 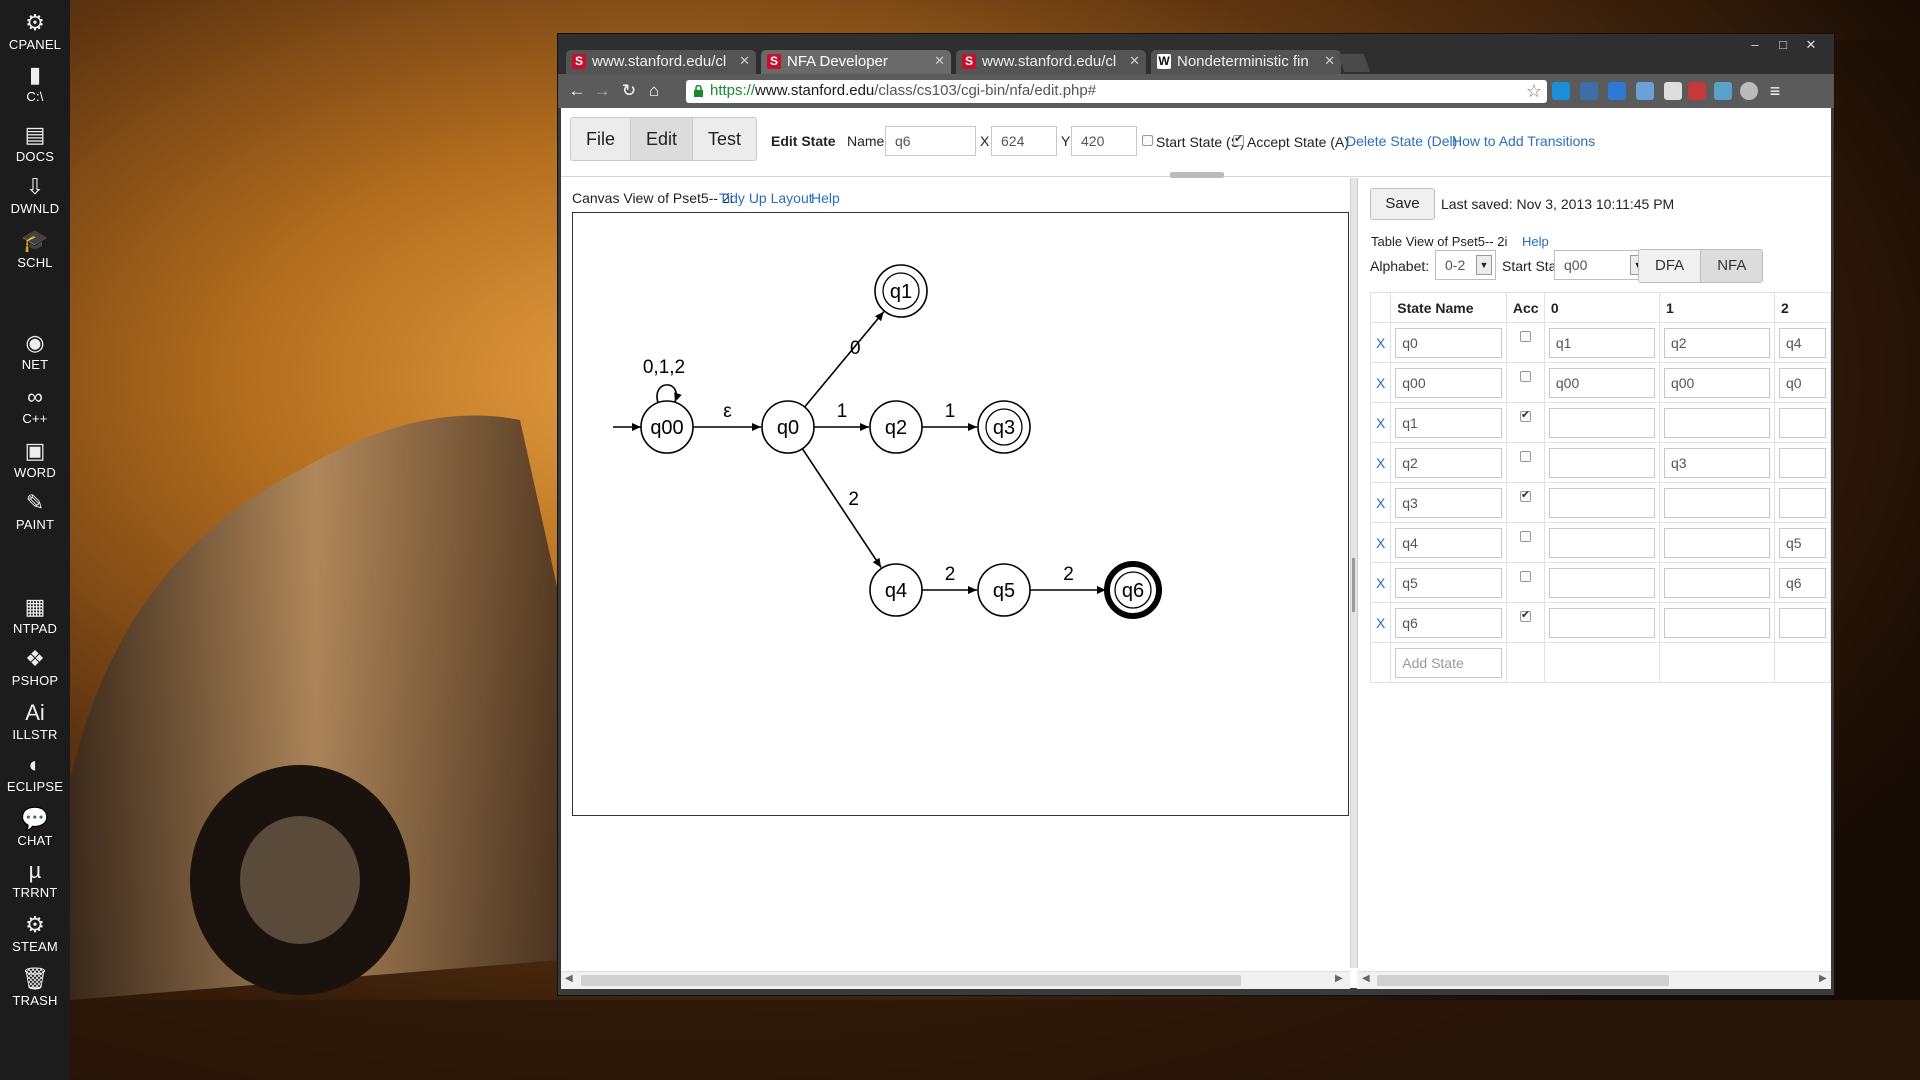 I want to click on edit-button: Edit, so click(x=662, y=139).